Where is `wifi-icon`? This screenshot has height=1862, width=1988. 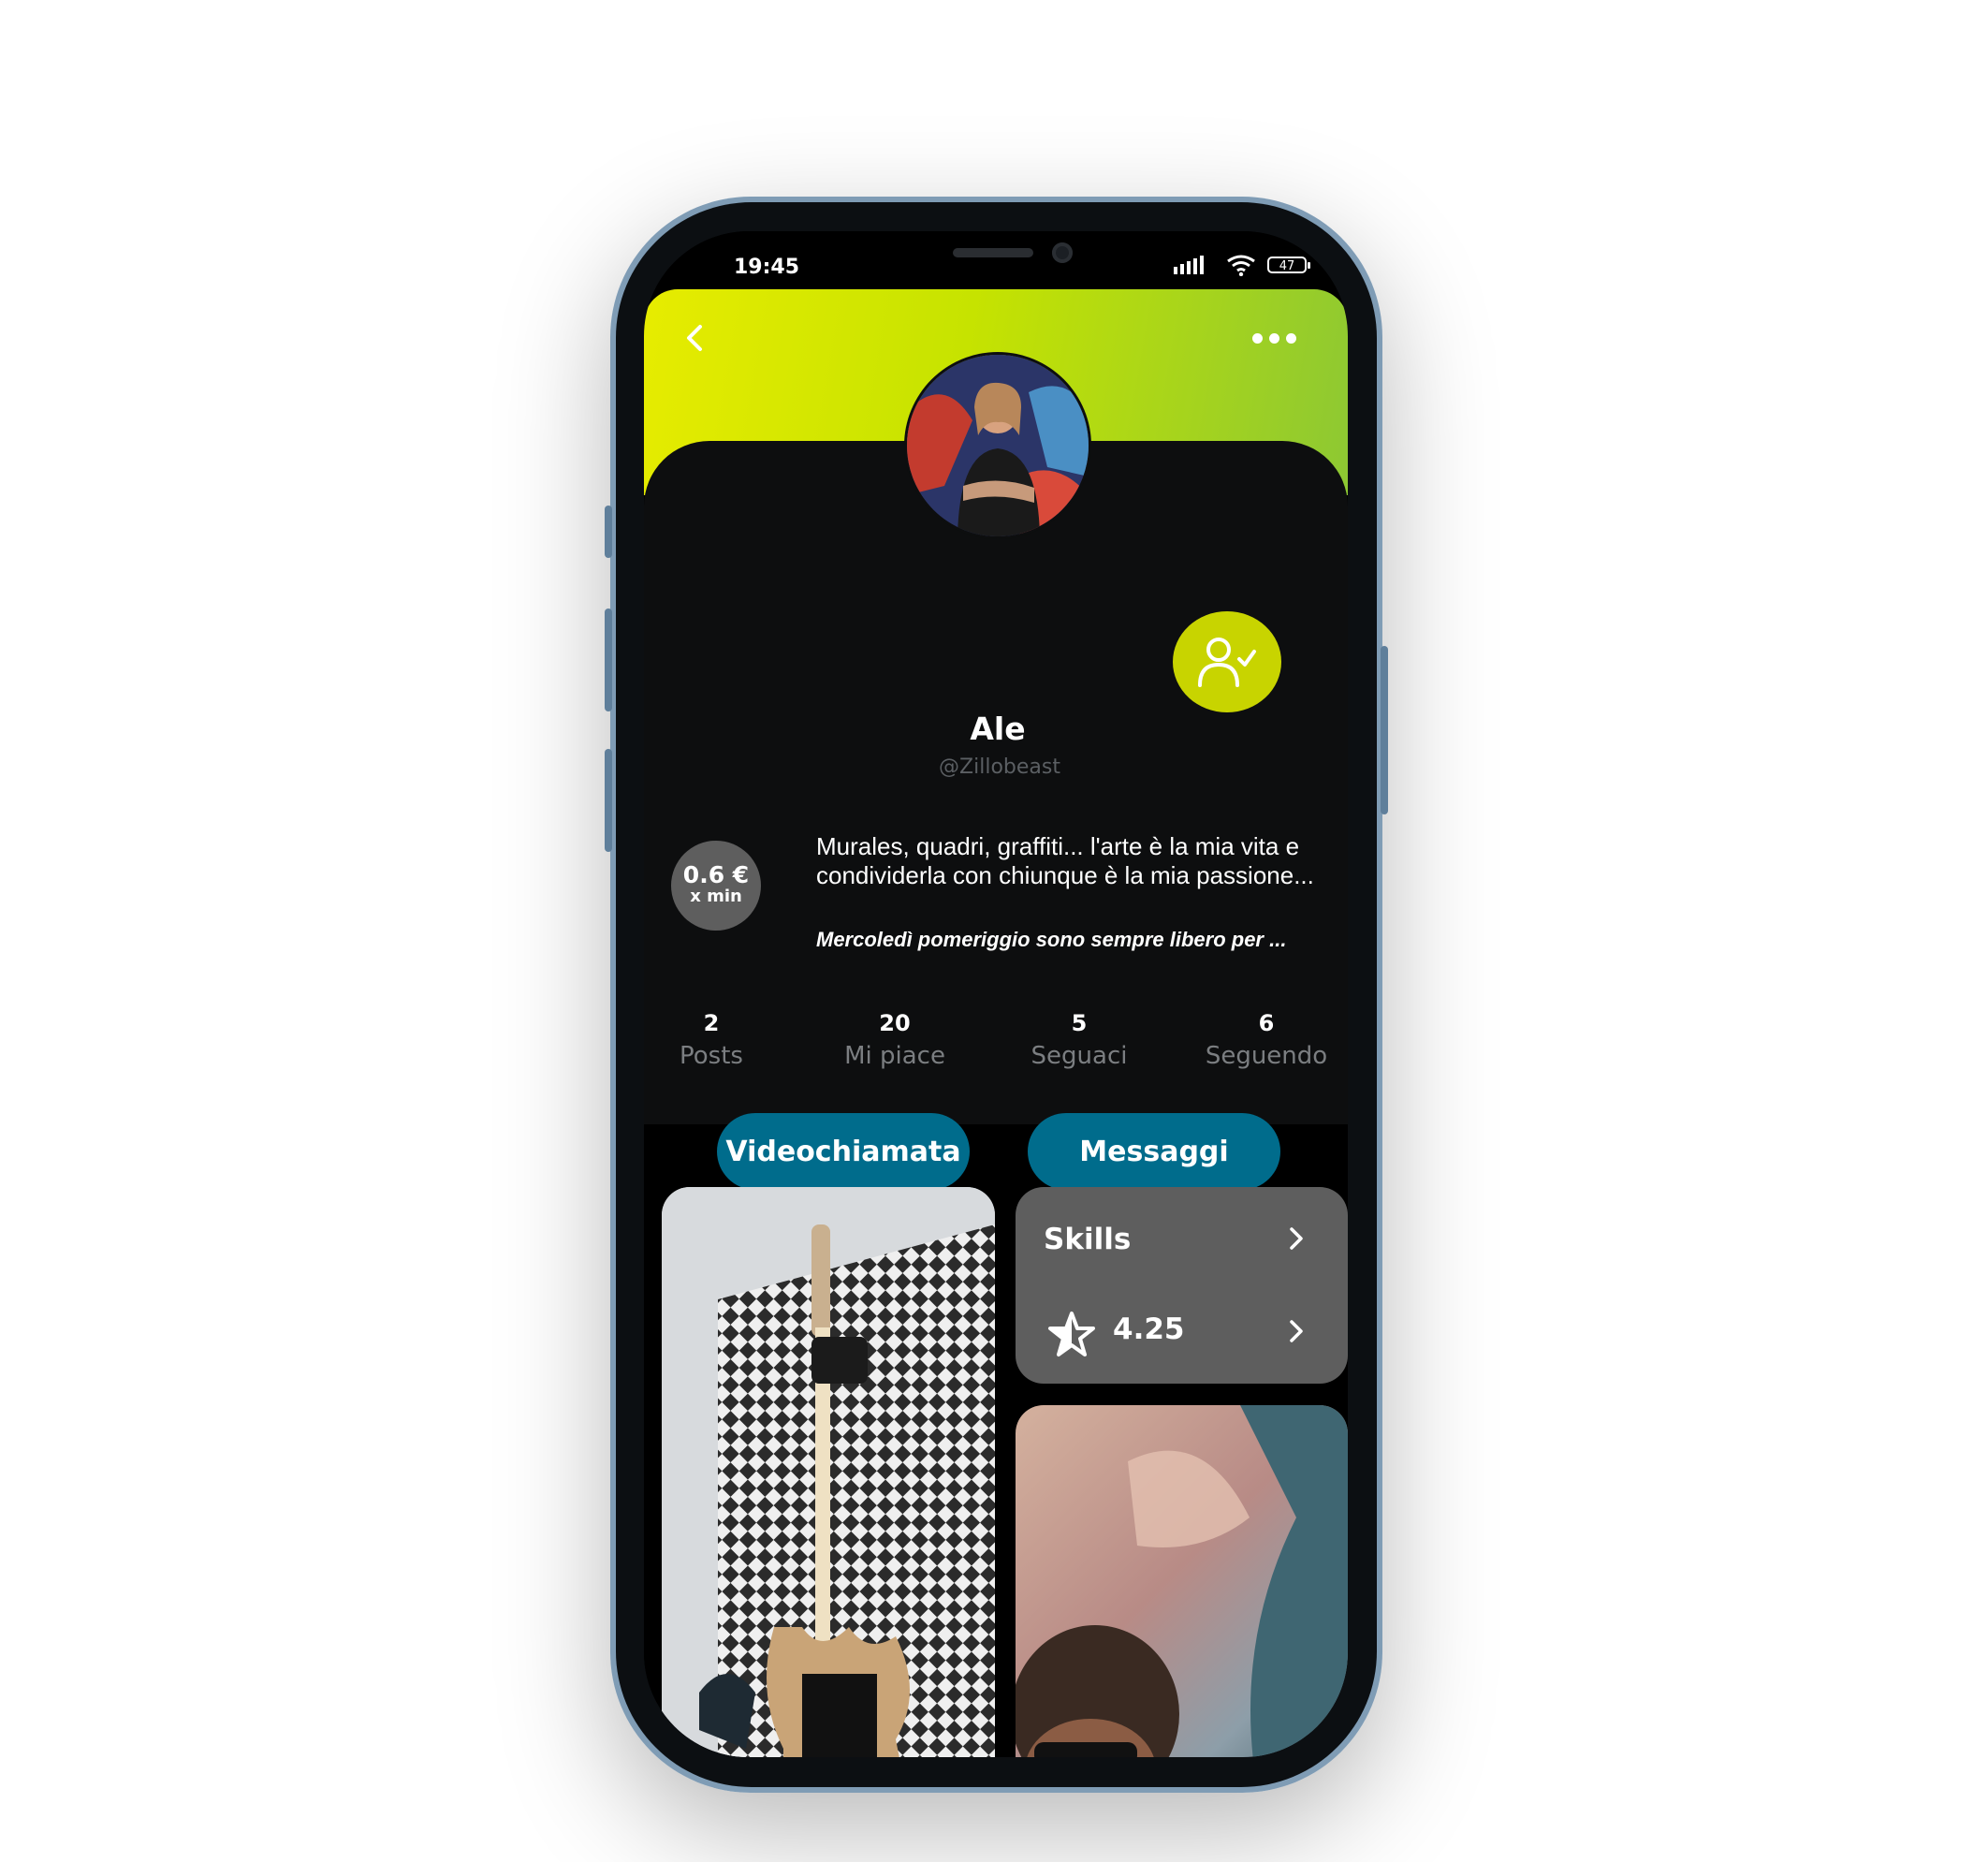 wifi-icon is located at coordinates (1241, 265).